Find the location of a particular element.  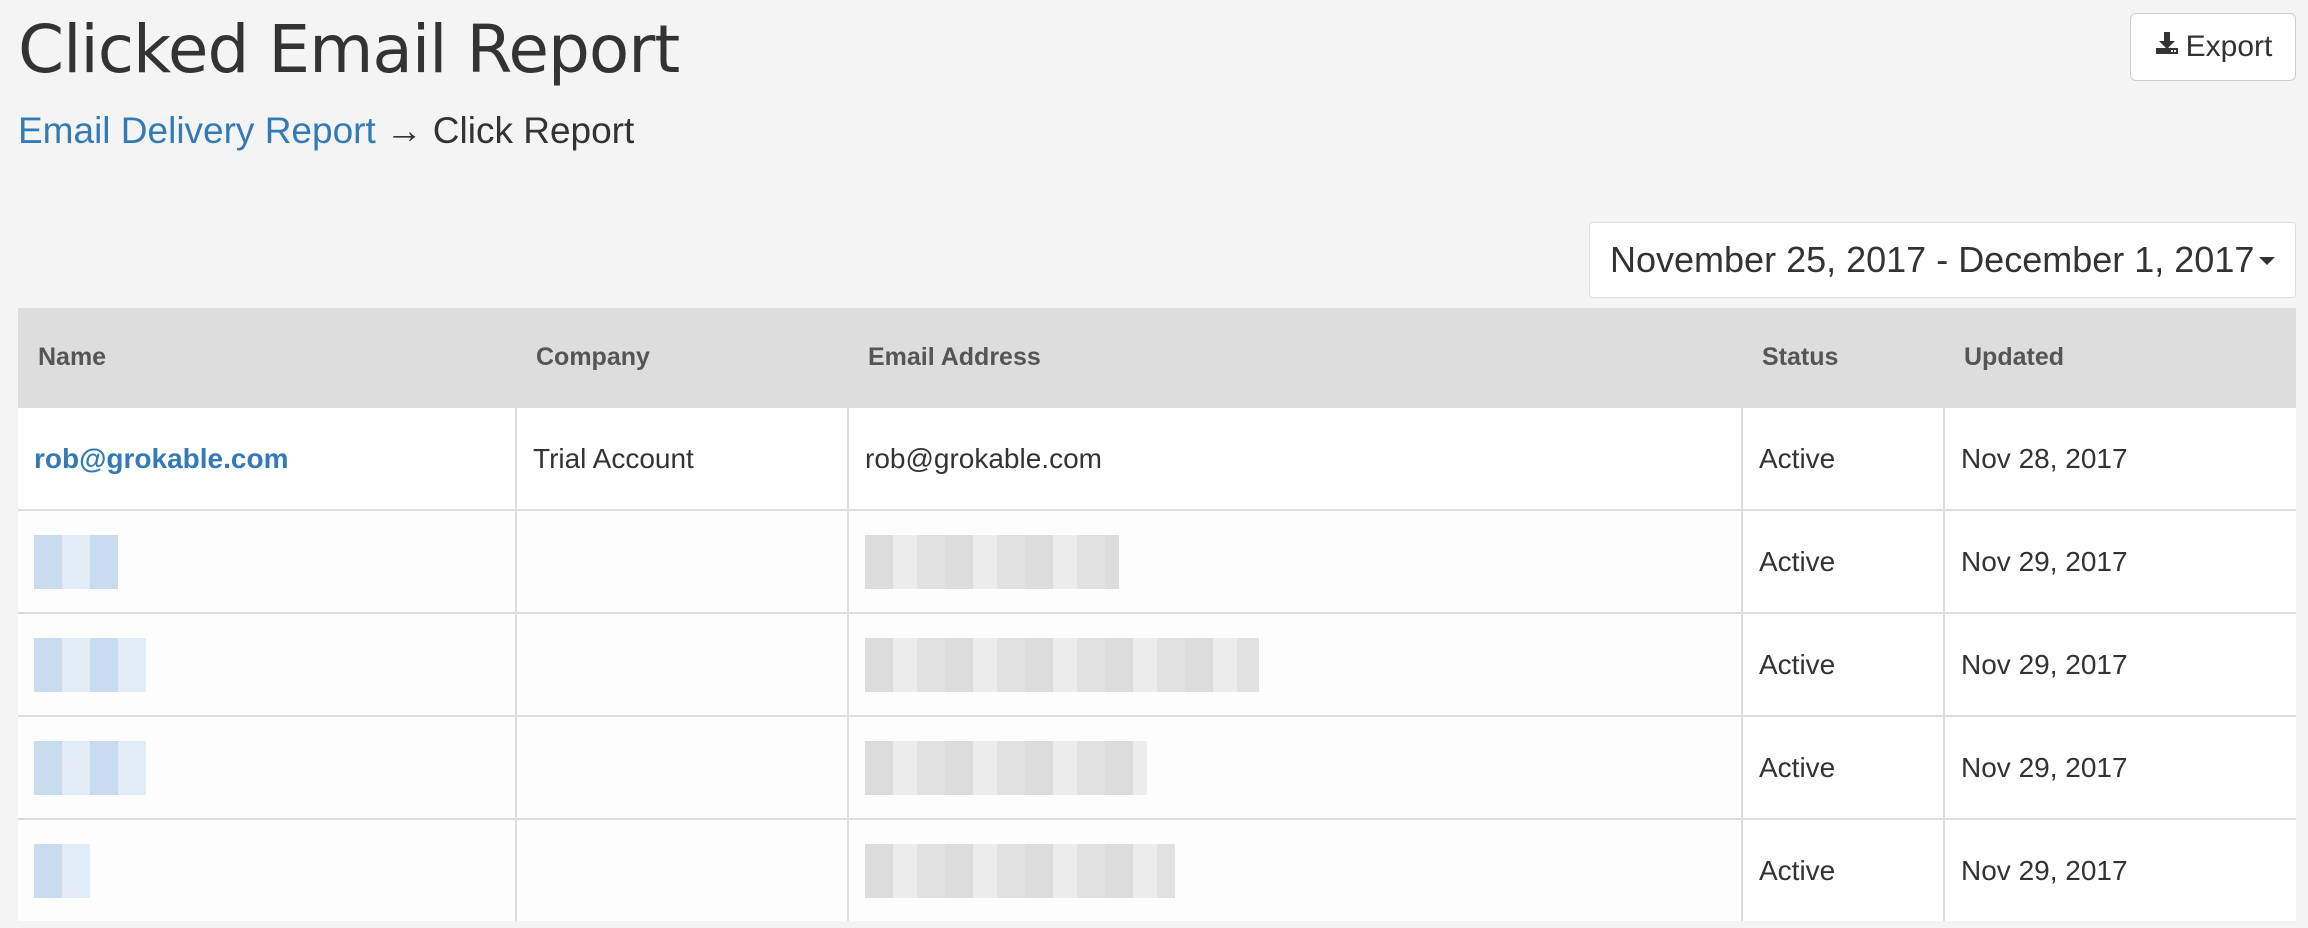

page-title: Clicked Email Report is located at coordinates (349, 49).